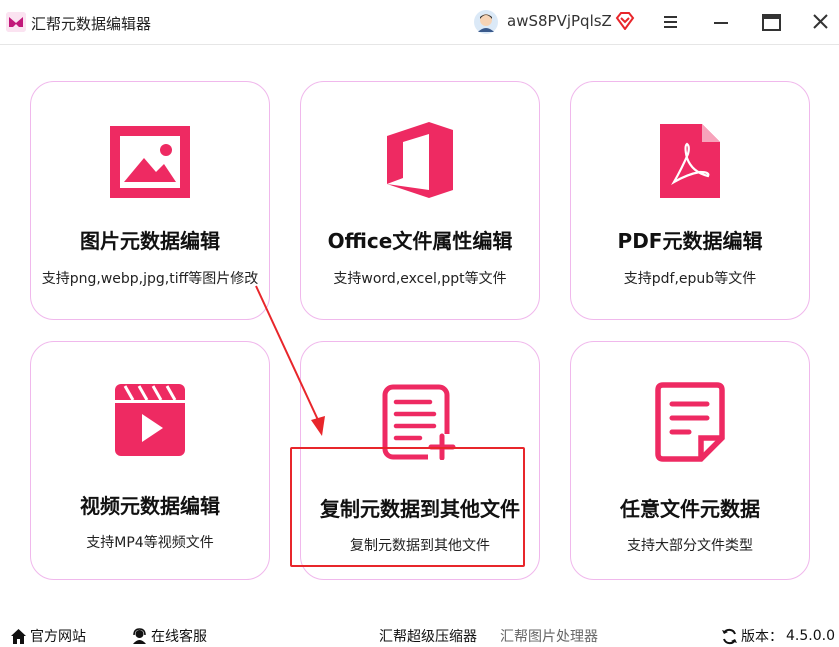 This screenshot has height=647, width=839. Describe the element at coordinates (420, 279) in the screenshot. I see `card-desc: 支持word,excel,ppt等文件` at that location.